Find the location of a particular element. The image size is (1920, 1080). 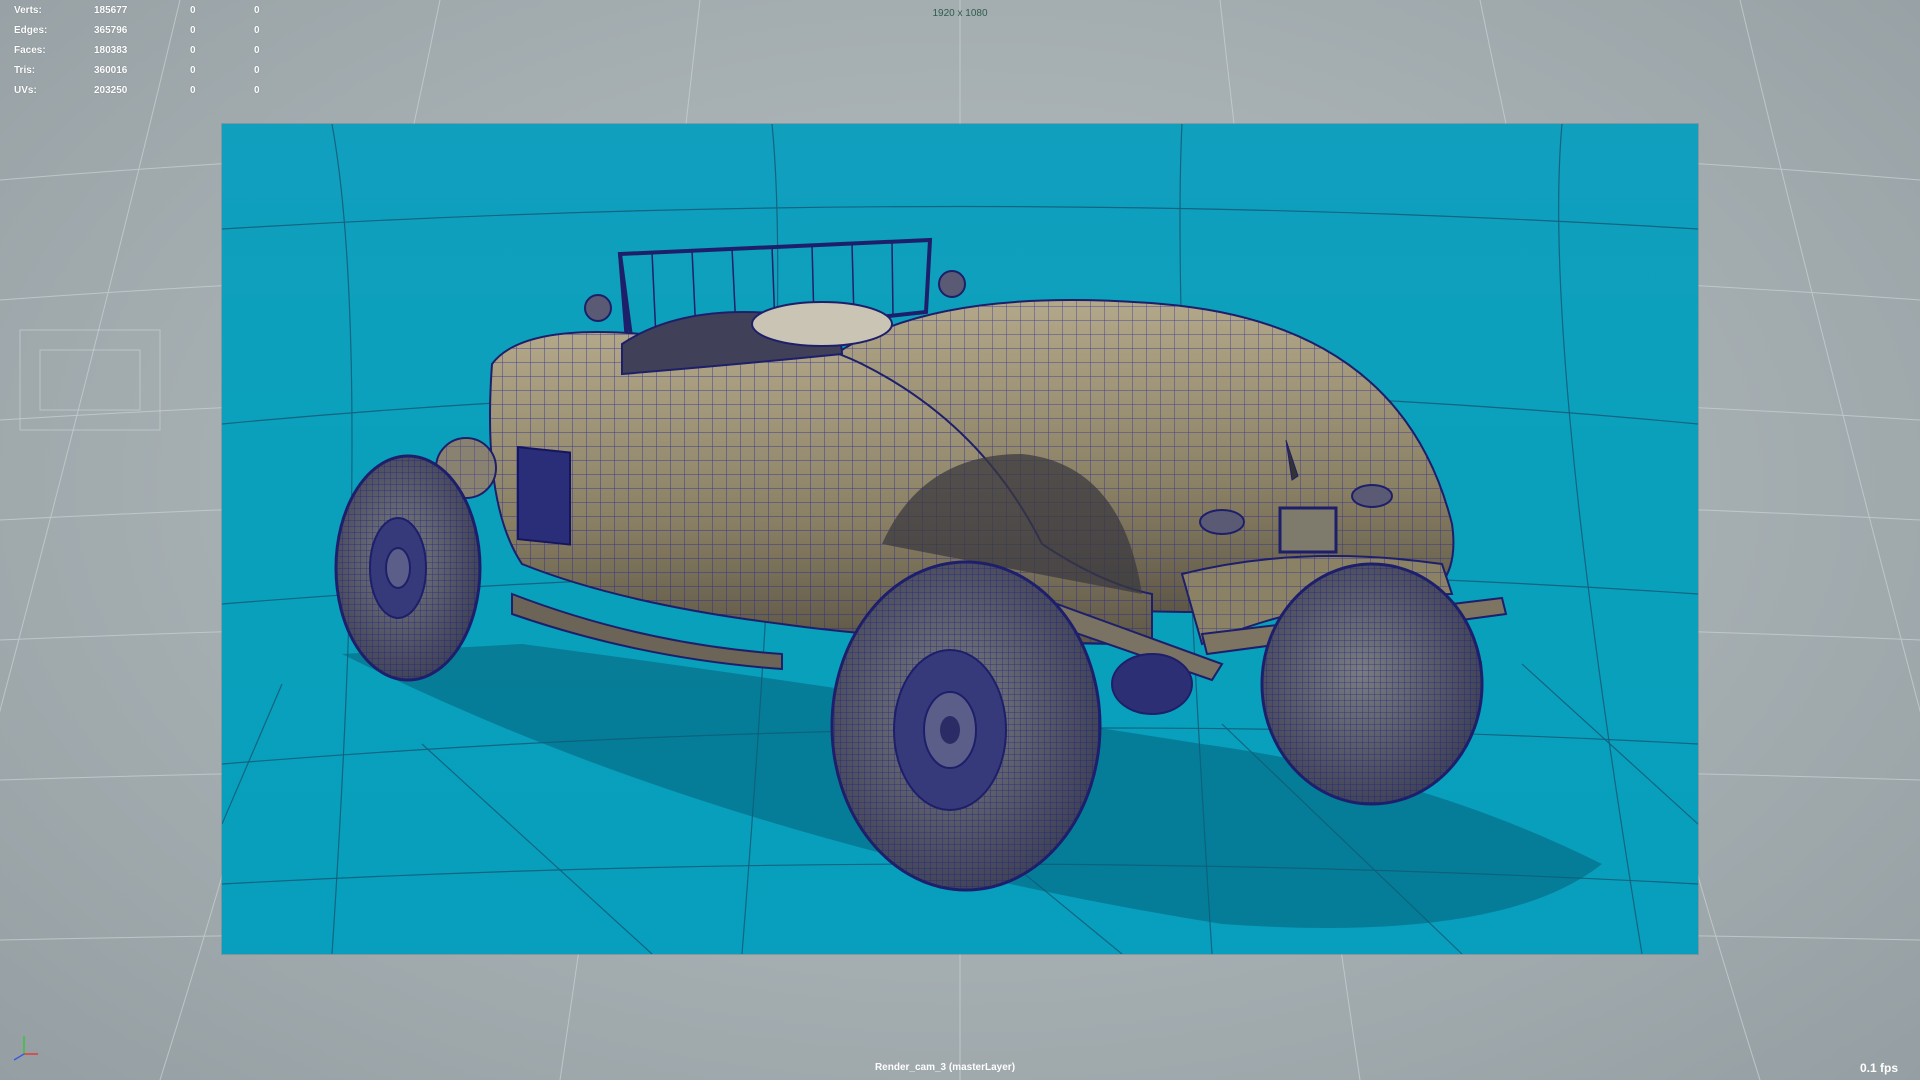

stat-row-uvs: UVs: 203250 0 0 is located at coordinates (154, 90).